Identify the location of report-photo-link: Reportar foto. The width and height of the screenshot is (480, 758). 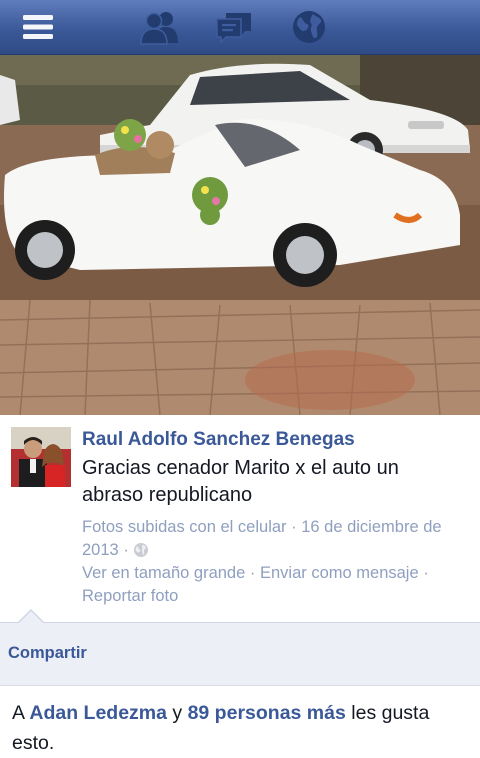
(130, 596).